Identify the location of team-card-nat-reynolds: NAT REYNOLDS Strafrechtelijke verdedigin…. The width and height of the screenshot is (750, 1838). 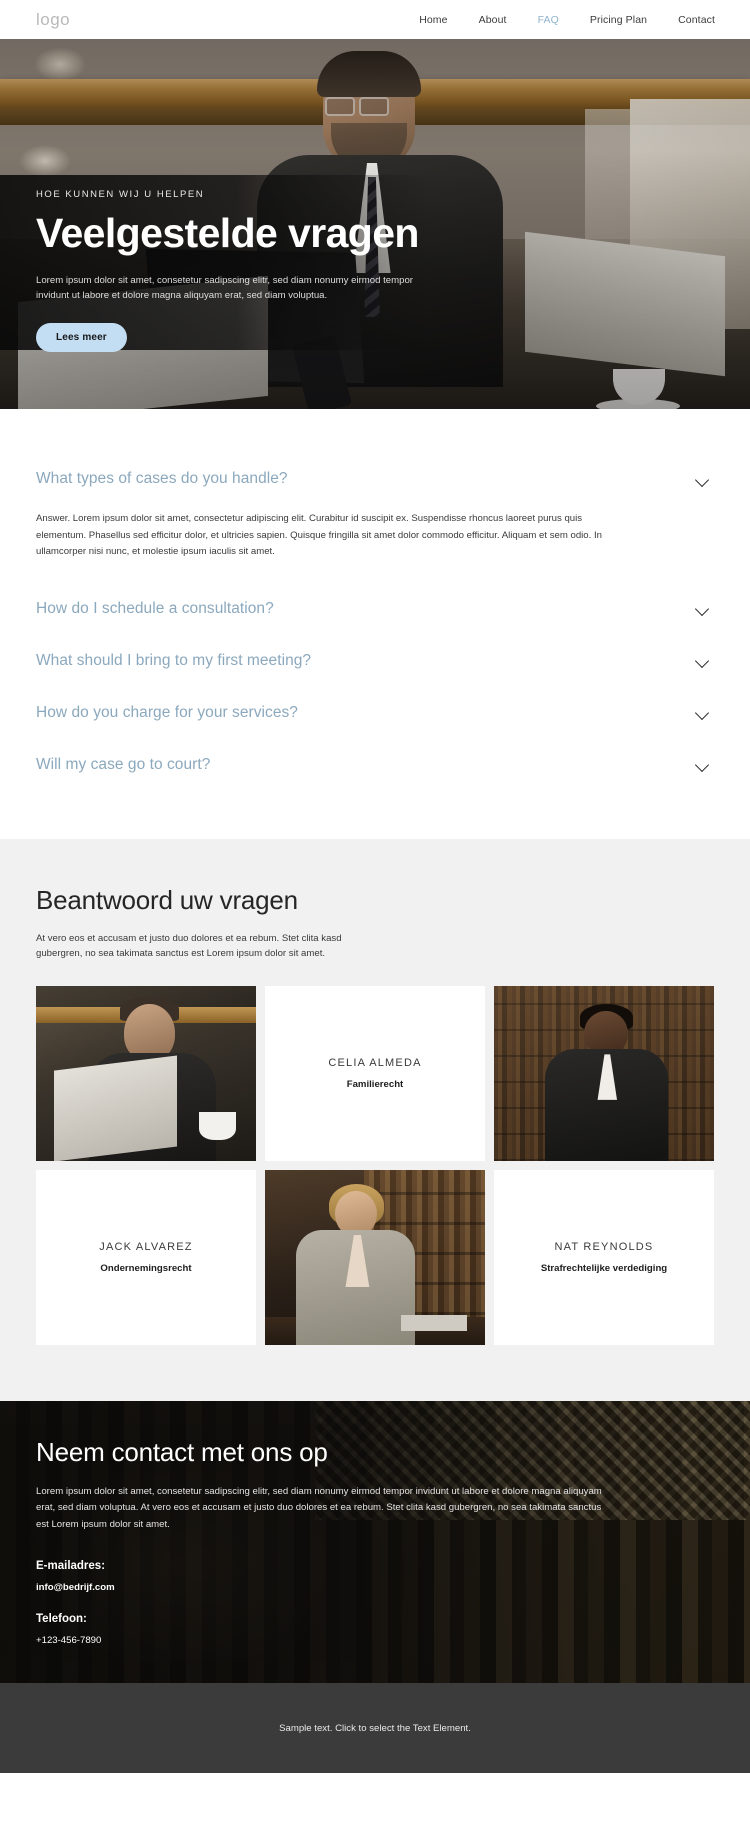
(604, 1258).